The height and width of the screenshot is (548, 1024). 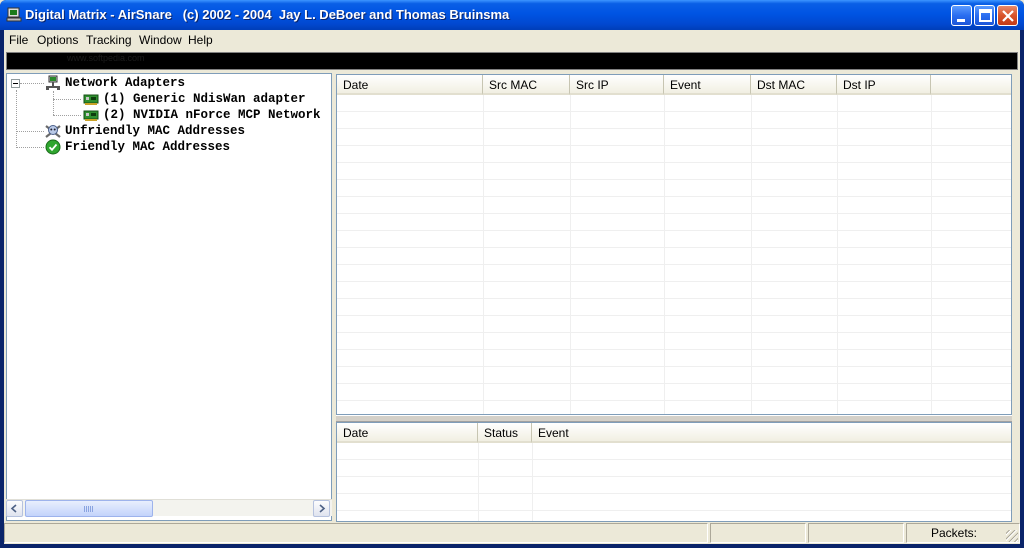 What do you see at coordinates (356, 533) in the screenshot?
I see `status-panel-main` at bounding box center [356, 533].